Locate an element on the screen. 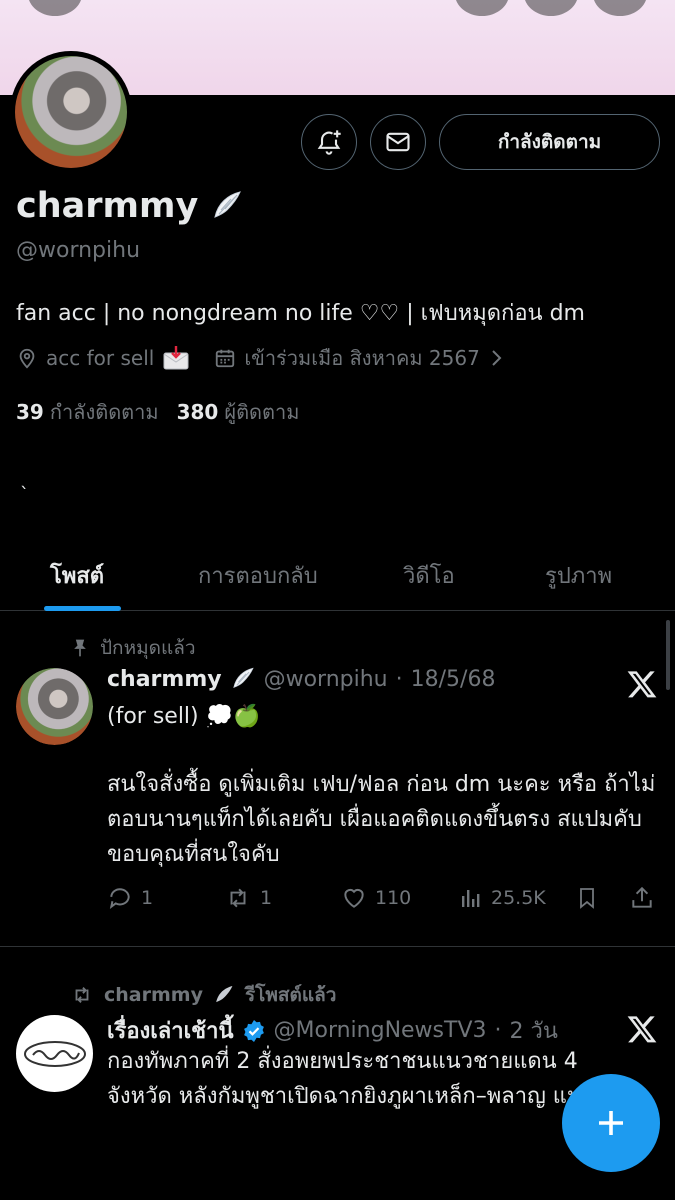 The width and height of the screenshot is (675, 1200). notify-button is located at coordinates (329, 142).